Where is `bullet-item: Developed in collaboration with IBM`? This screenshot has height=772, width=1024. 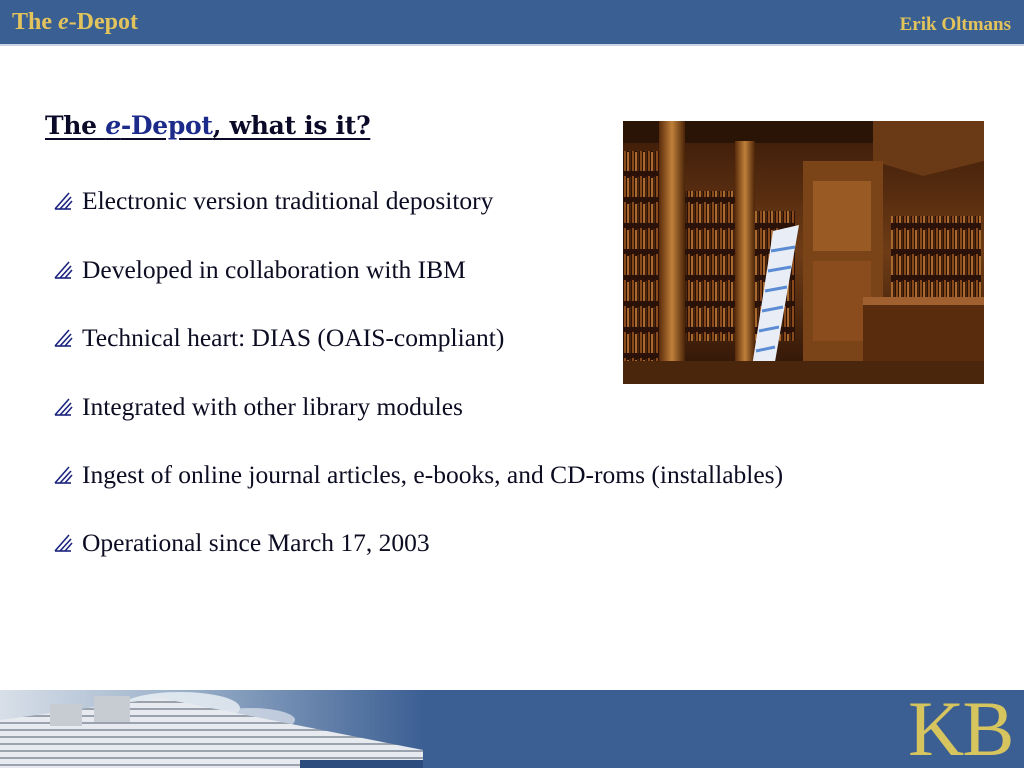
bullet-item: Developed in collaboration with IBM is located at coordinates (259, 270).